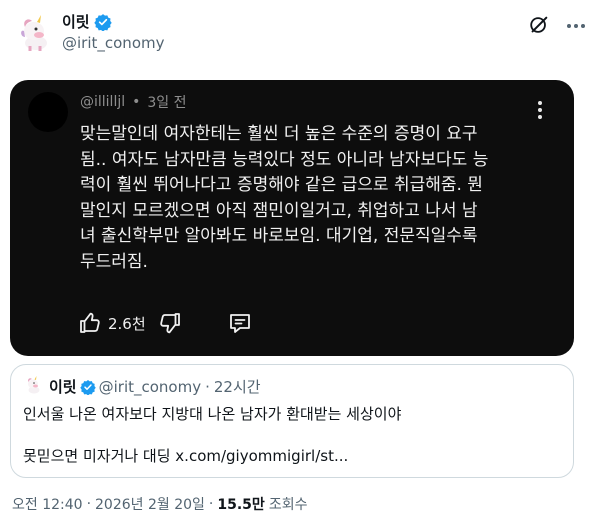 This screenshot has height=526, width=594. What do you see at coordinates (90, 322) in the screenshot?
I see `thumbs-up-icon` at bounding box center [90, 322].